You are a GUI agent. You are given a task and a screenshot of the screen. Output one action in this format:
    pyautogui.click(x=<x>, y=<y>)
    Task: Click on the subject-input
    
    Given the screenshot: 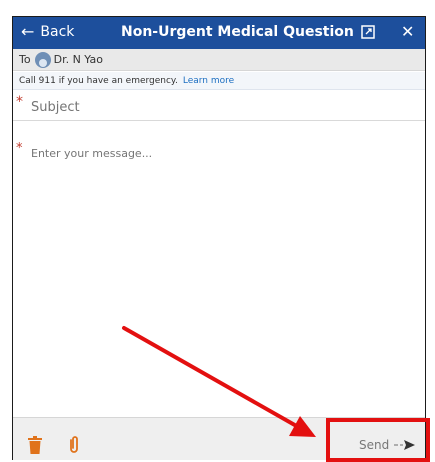 What is the action you would take?
    pyautogui.click(x=221, y=107)
    